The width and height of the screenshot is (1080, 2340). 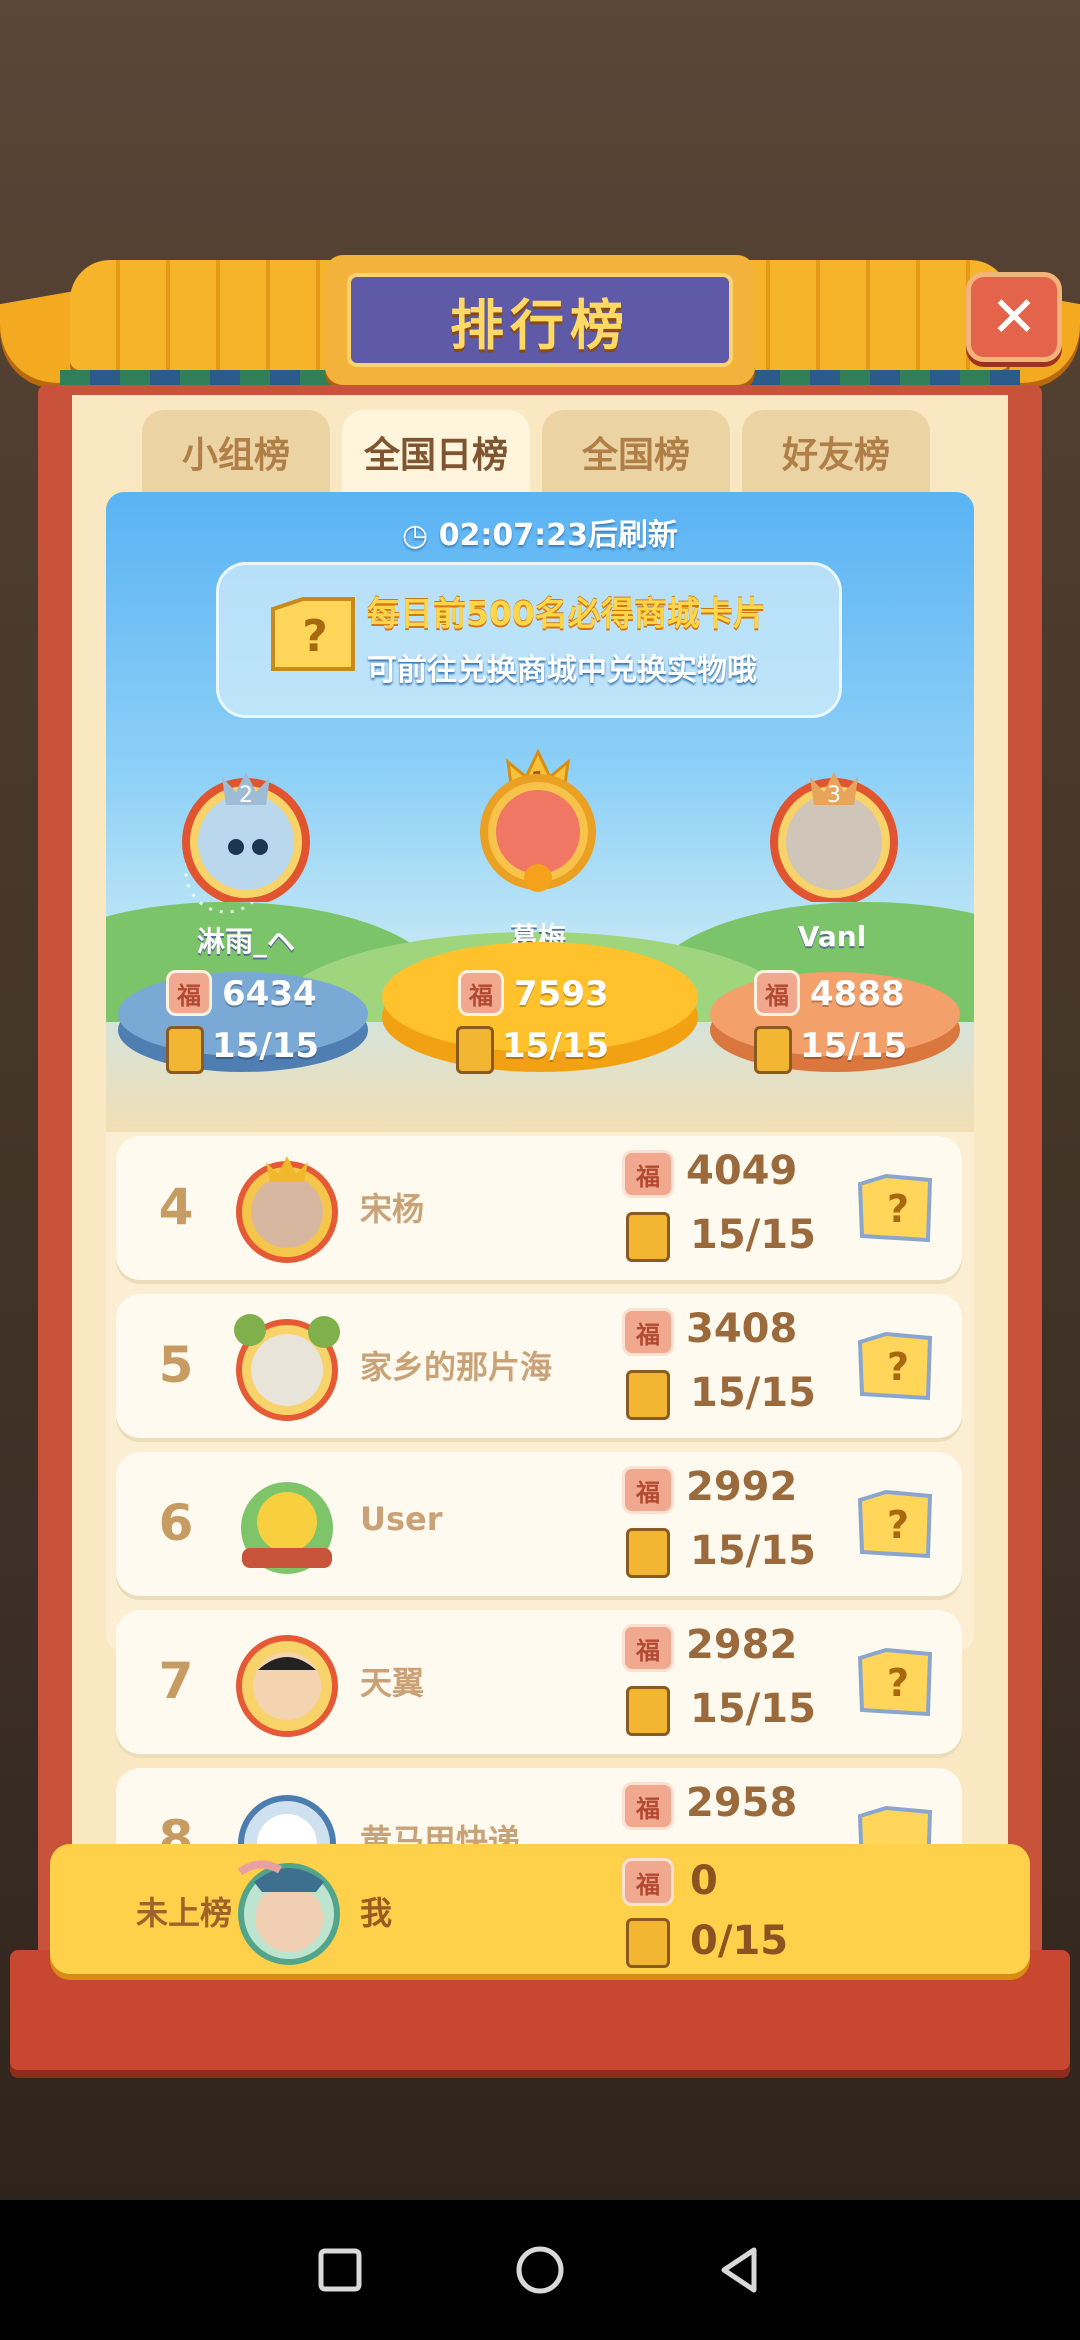 I want to click on close-icon: ✕, so click(x=1014, y=317).